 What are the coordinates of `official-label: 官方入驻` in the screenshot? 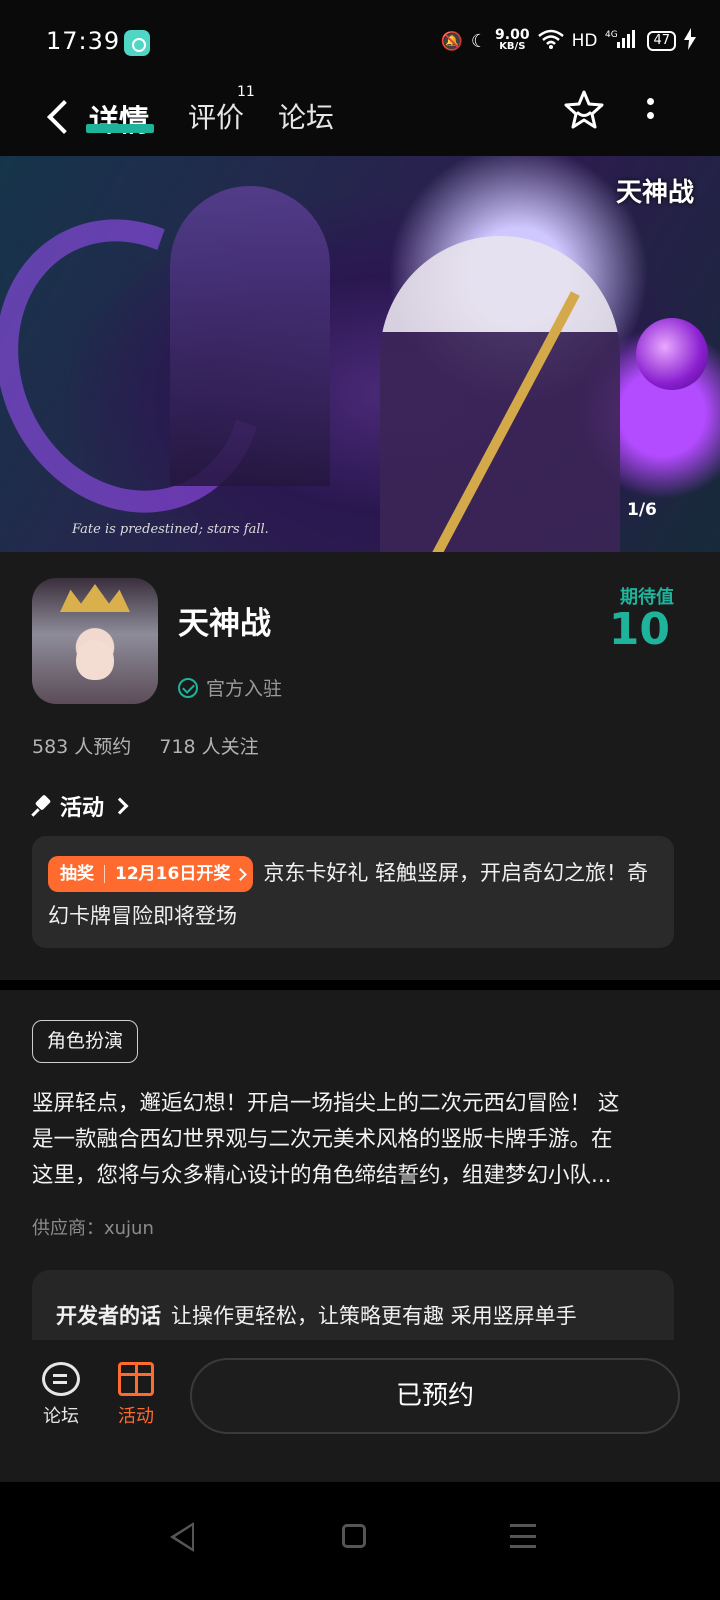 It's located at (244, 689).